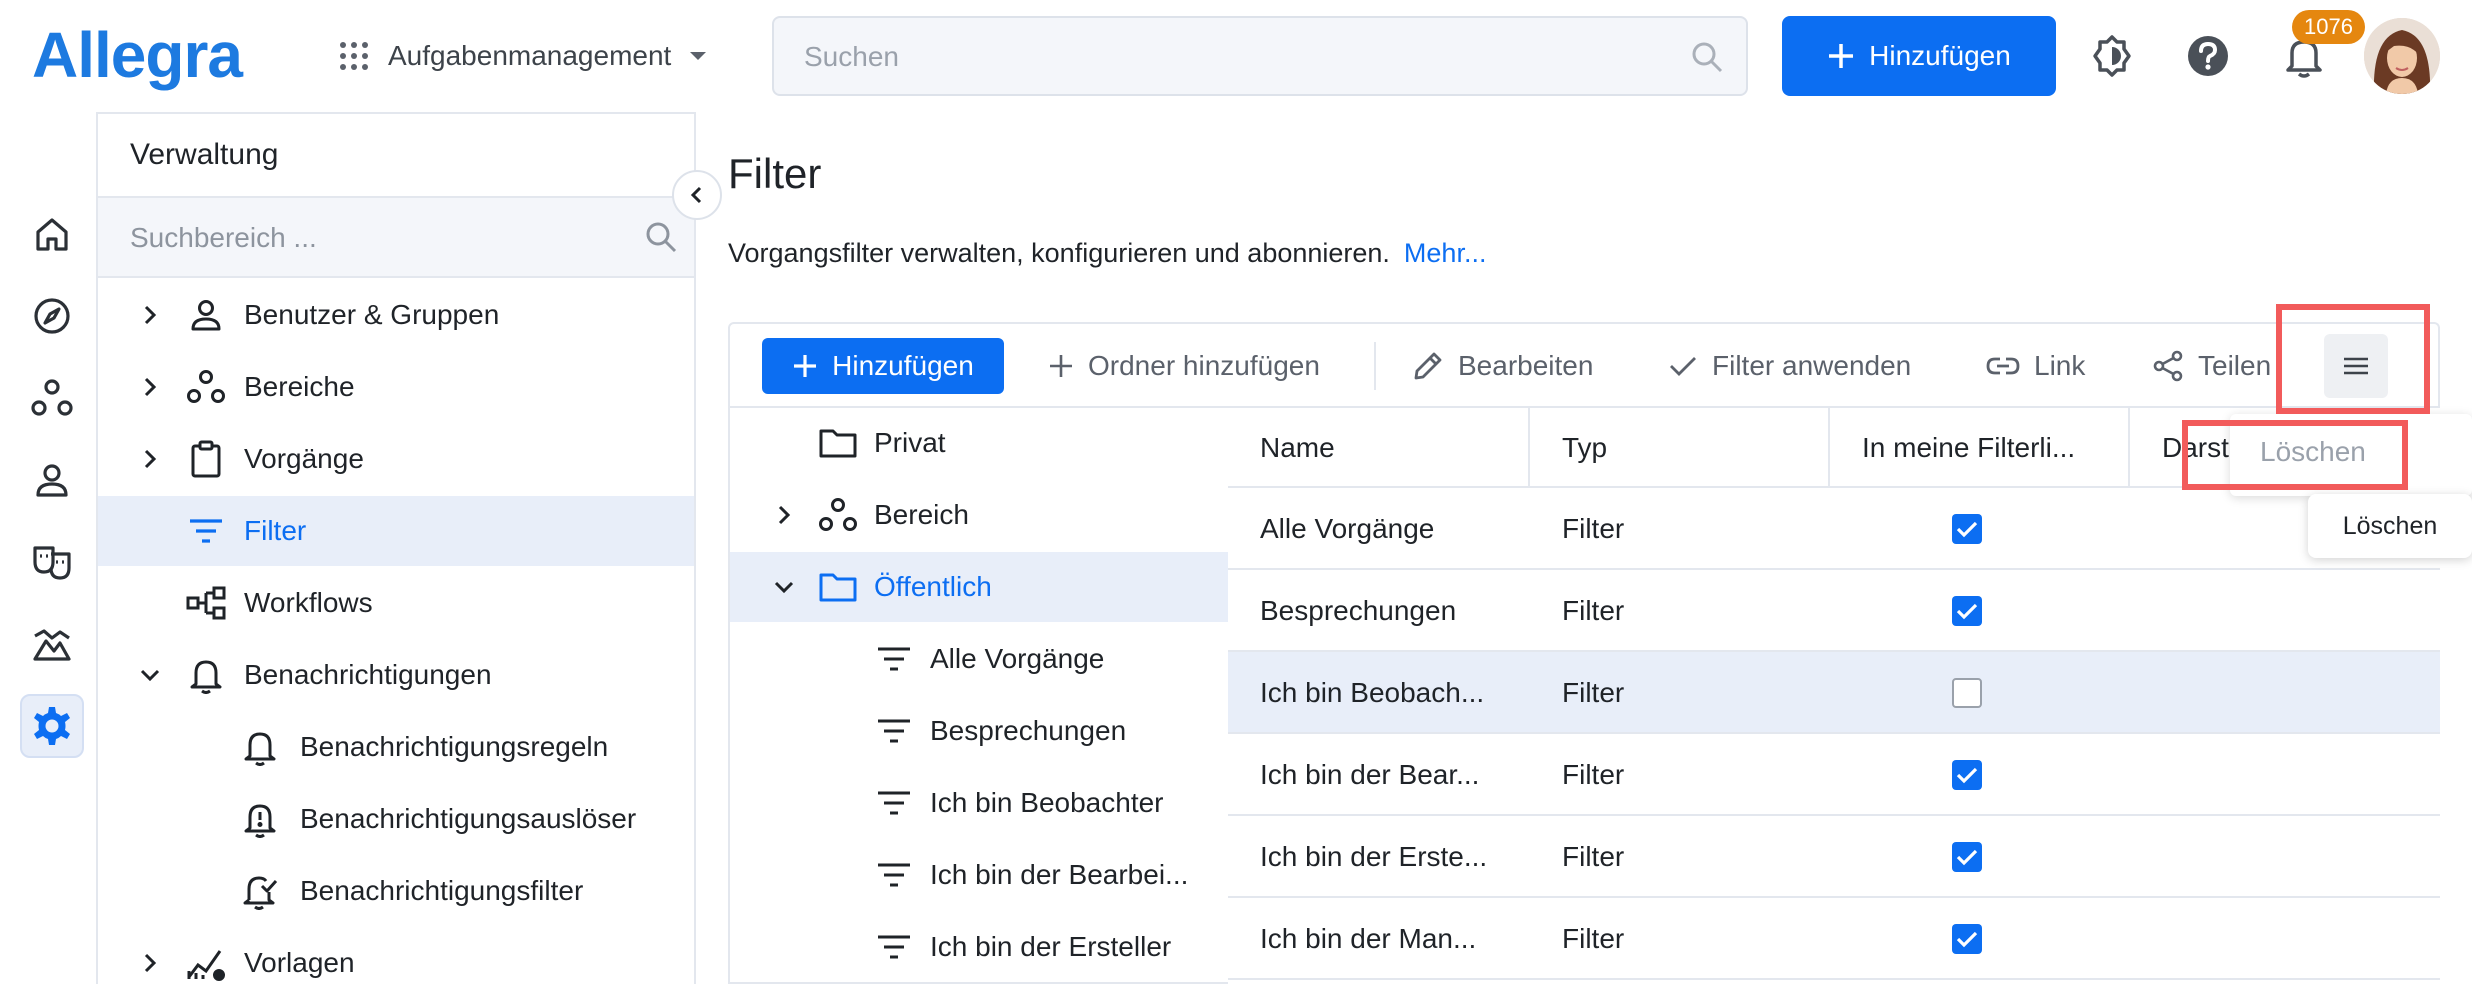  Describe the element at coordinates (396, 956) in the screenshot. I see `sidebar-item-templates: Vorlagen` at that location.